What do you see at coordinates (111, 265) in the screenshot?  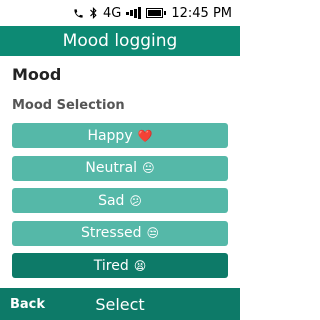 I see `mood-label: Tired` at bounding box center [111, 265].